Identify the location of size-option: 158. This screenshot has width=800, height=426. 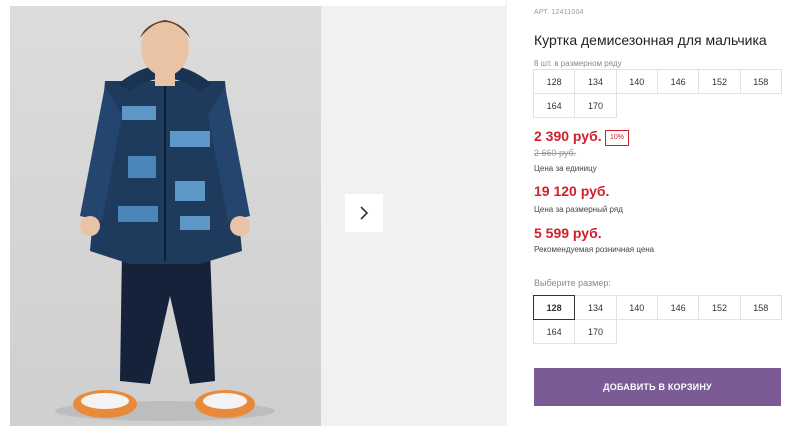
(760, 307).